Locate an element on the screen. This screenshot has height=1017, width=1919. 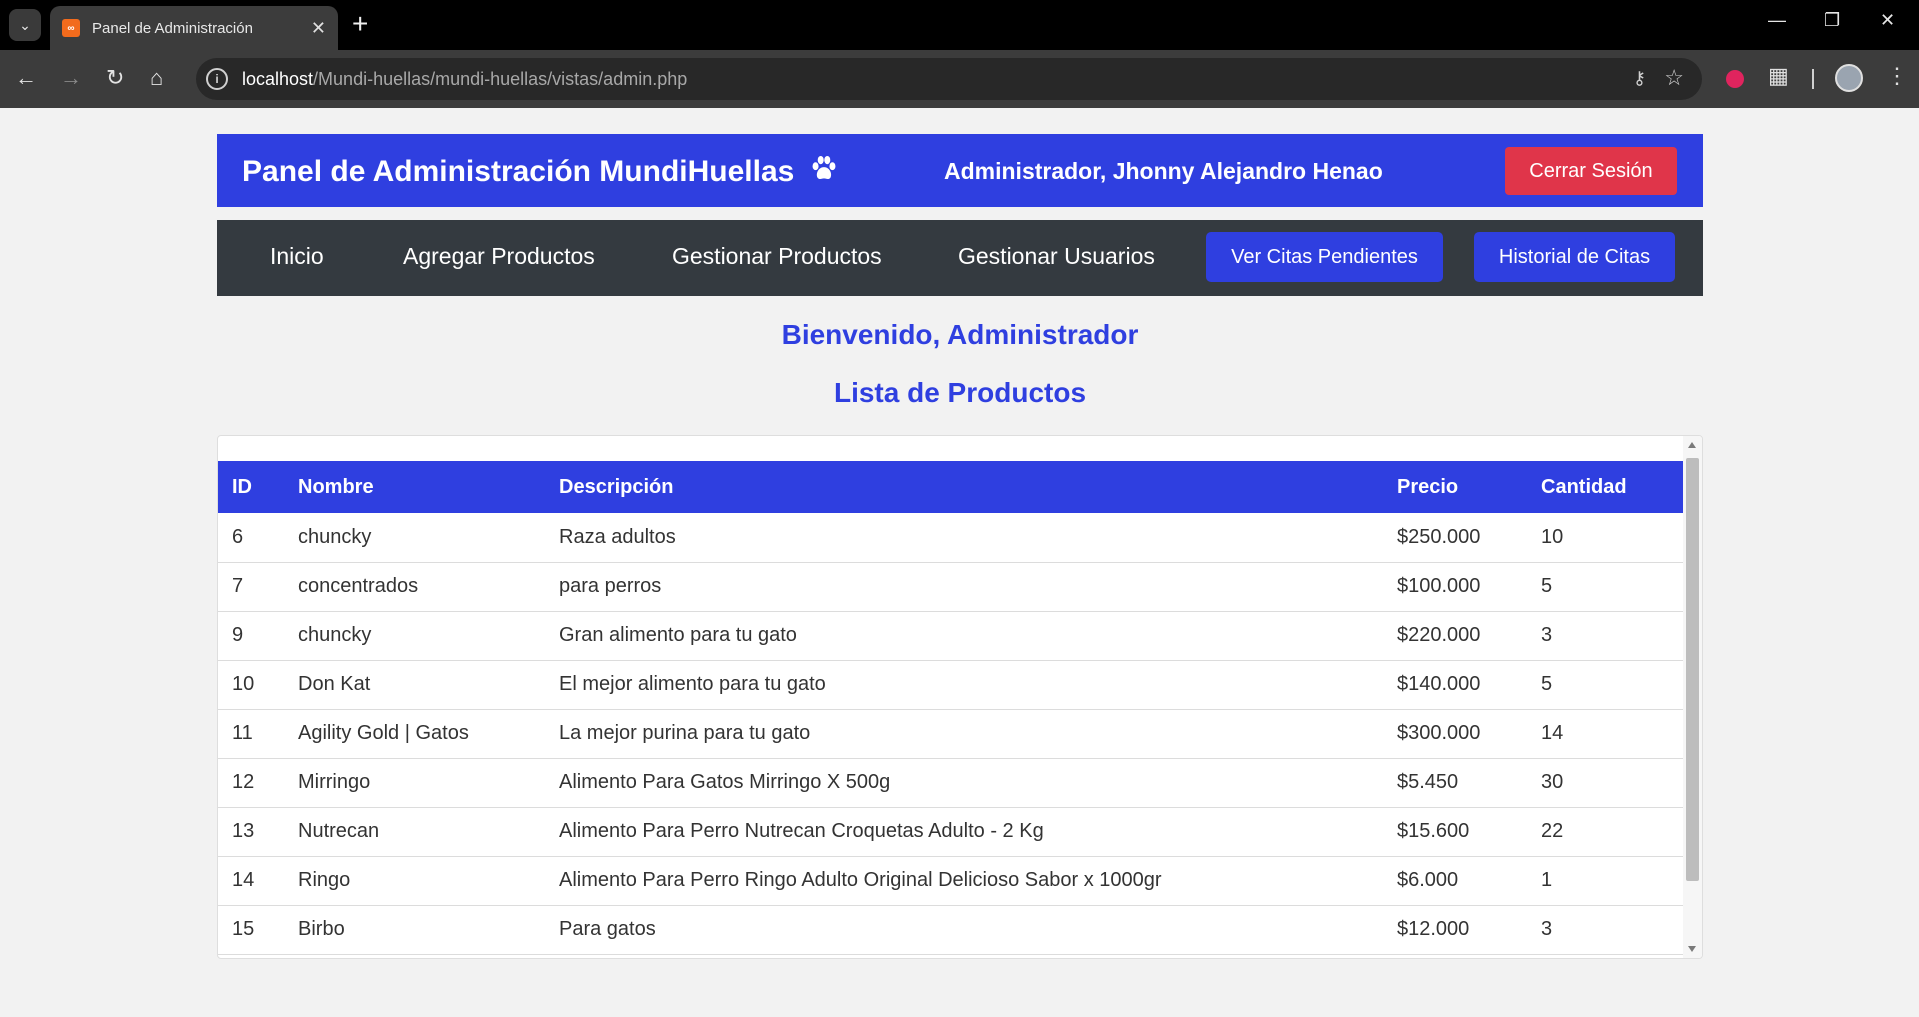
table-header-row: ID Nombre Descripción Precio Cantidad is located at coordinates (950, 487).